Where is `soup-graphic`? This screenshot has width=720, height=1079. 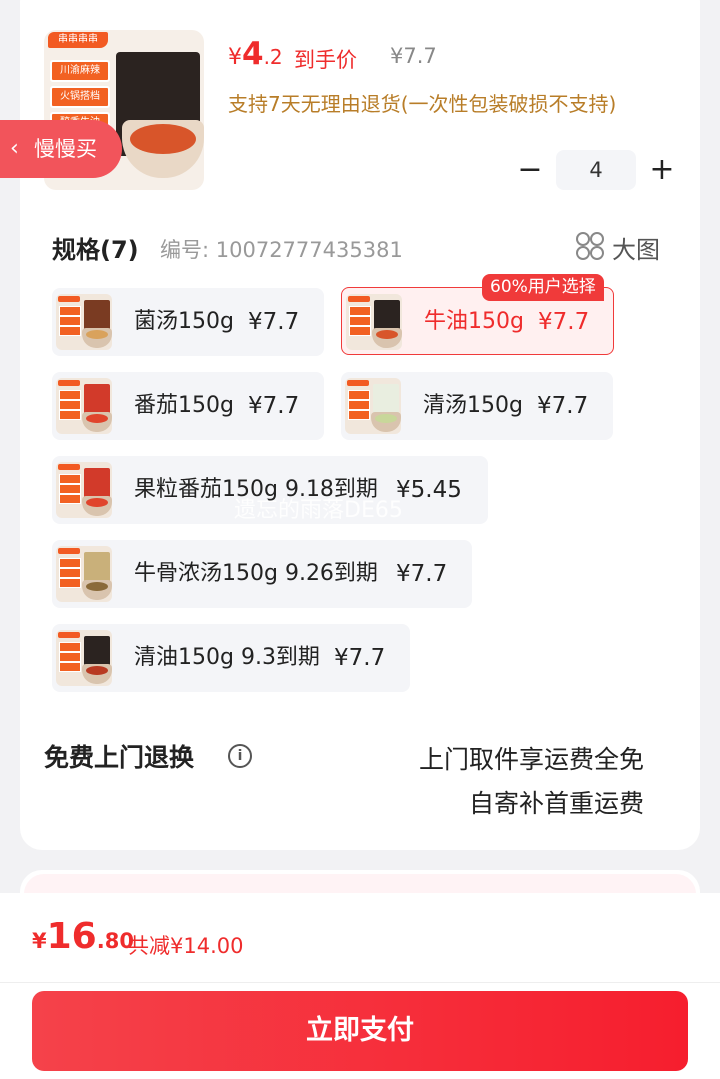
soup-graphic is located at coordinates (163, 139).